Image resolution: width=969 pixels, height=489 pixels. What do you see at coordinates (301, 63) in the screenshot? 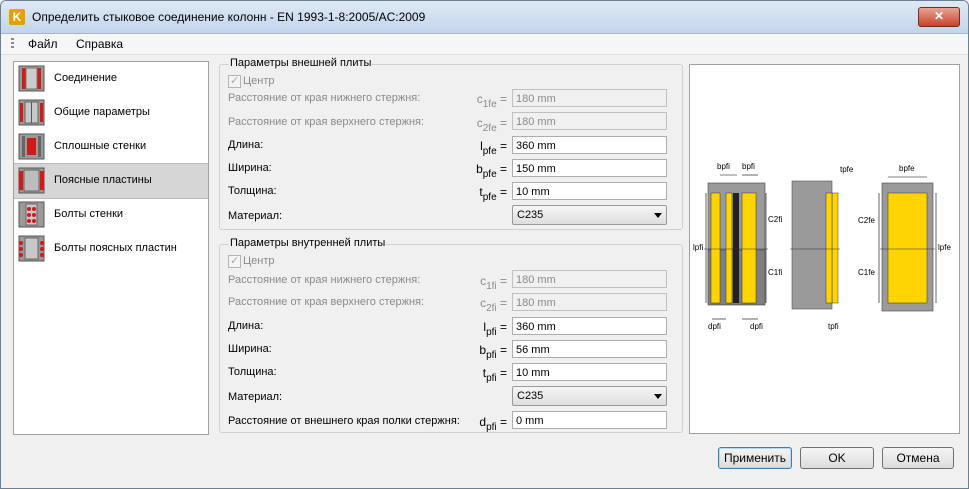
I see `group-title: Параметры внешней плиты` at bounding box center [301, 63].